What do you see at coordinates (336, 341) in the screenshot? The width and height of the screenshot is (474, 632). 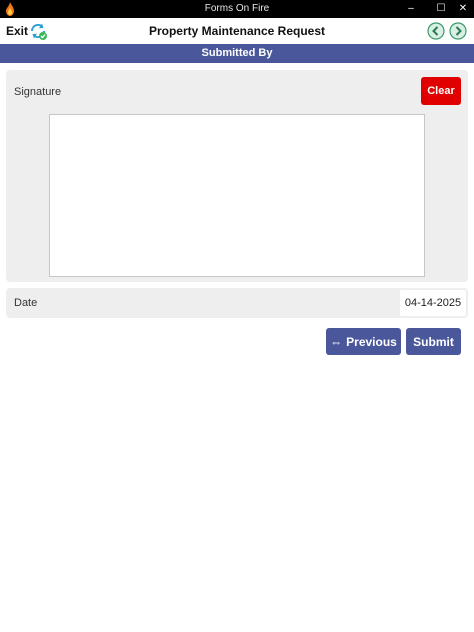 I see `previous-arrow-icon: ⇔` at bounding box center [336, 341].